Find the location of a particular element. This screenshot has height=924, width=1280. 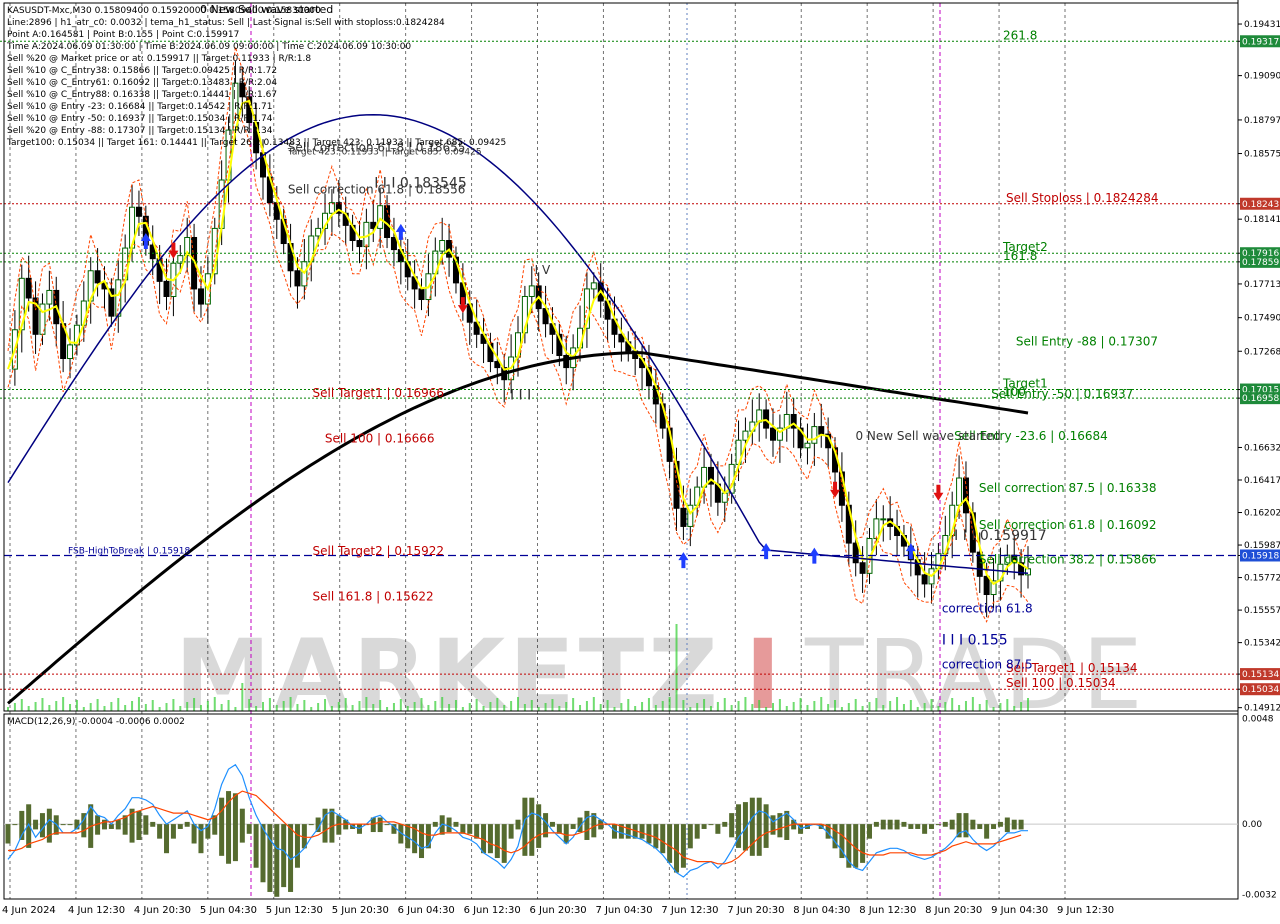

price-axis-label: 0.19090 is located at coordinates (1262, 77).